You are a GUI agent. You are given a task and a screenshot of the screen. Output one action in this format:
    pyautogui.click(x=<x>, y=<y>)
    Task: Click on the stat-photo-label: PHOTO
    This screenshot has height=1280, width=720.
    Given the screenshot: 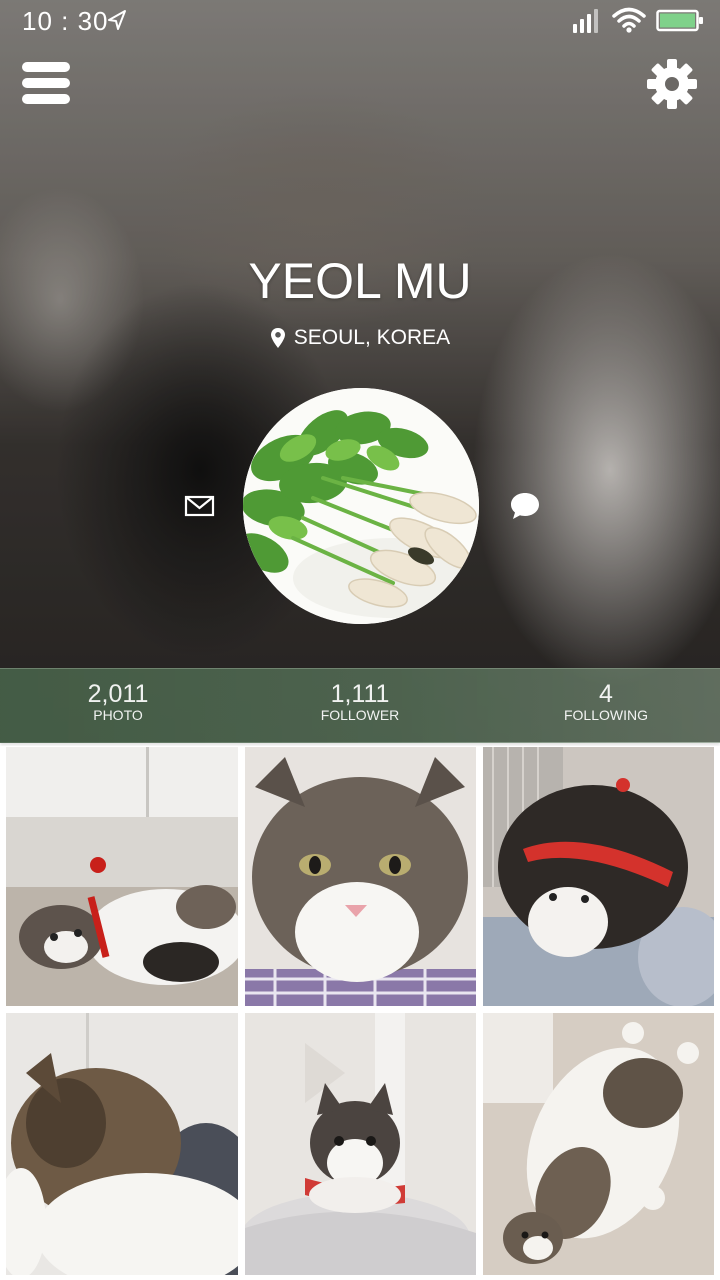 What is the action you would take?
    pyautogui.click(x=118, y=715)
    